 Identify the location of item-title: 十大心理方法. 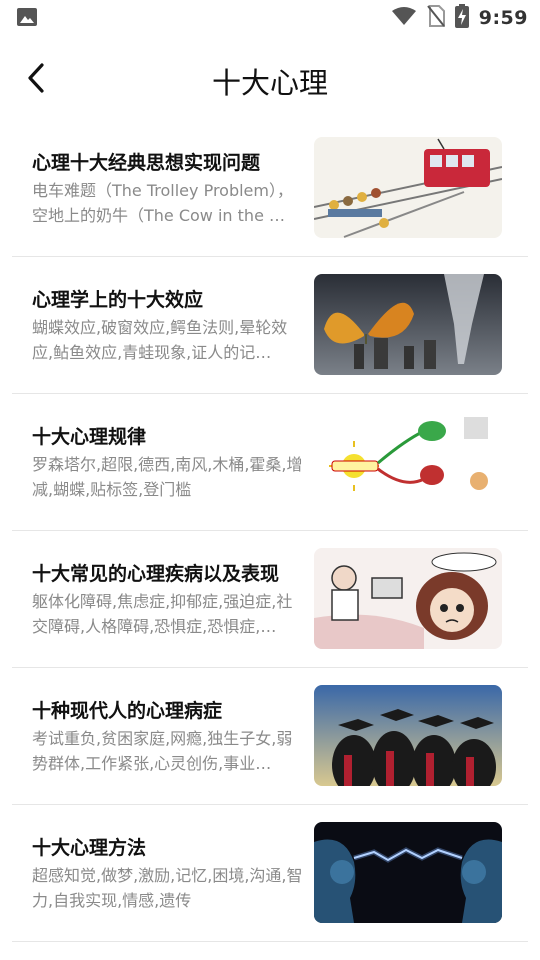
(89, 848).